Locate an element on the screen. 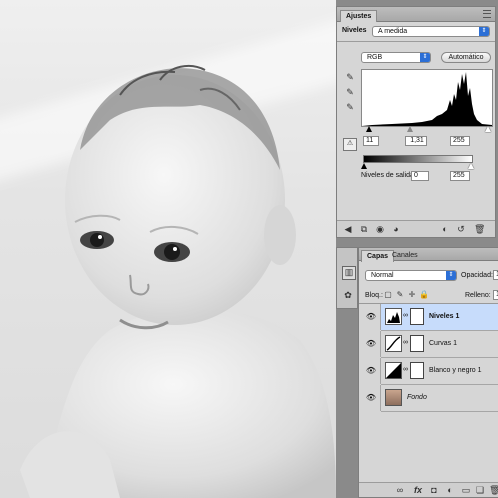 The height and width of the screenshot is (498, 498). new-layer-icon: ❏ is located at coordinates (480, 490).